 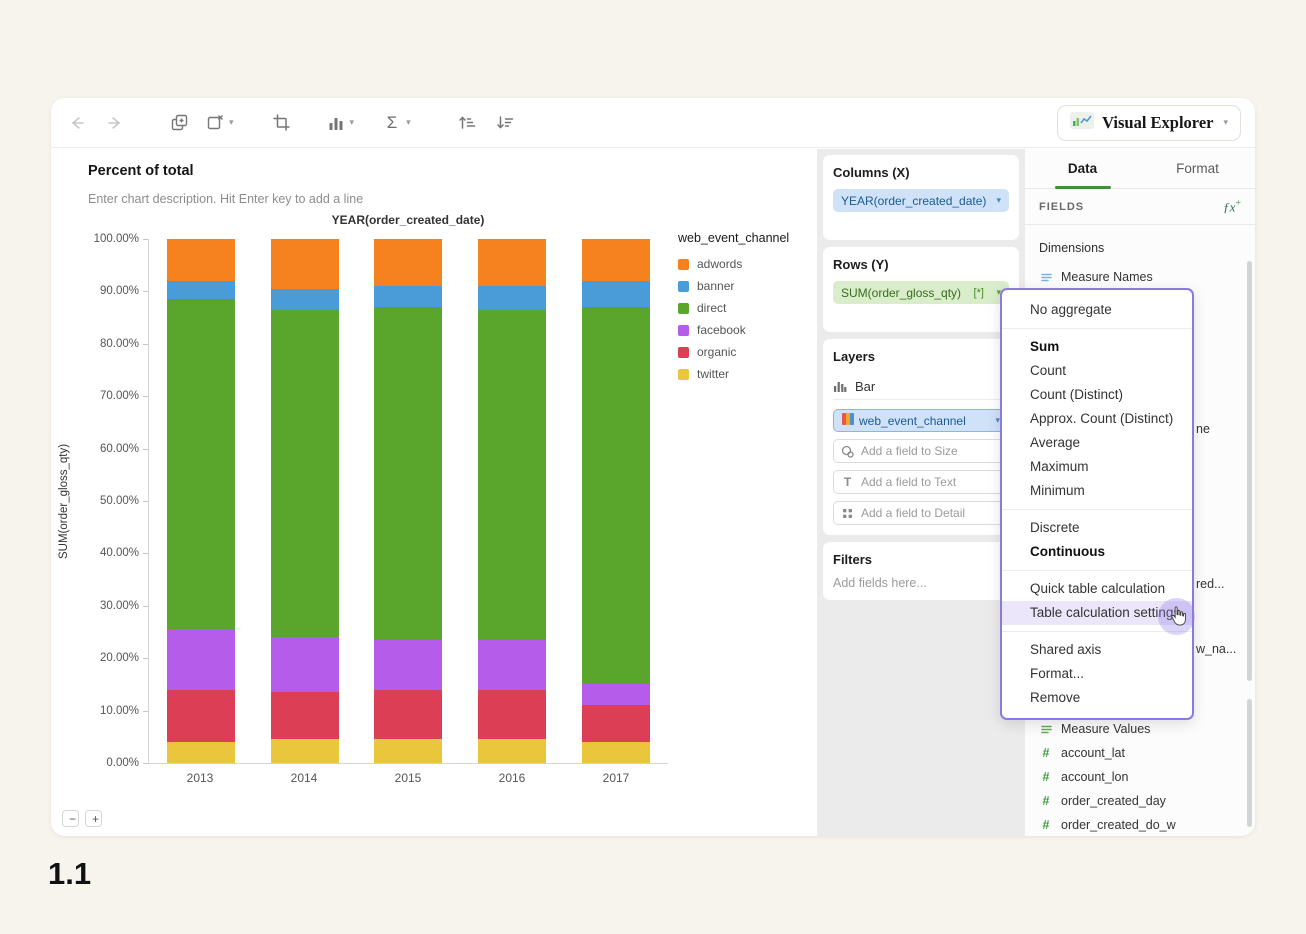 I want to click on zoom-in-button: +, so click(x=93, y=818).